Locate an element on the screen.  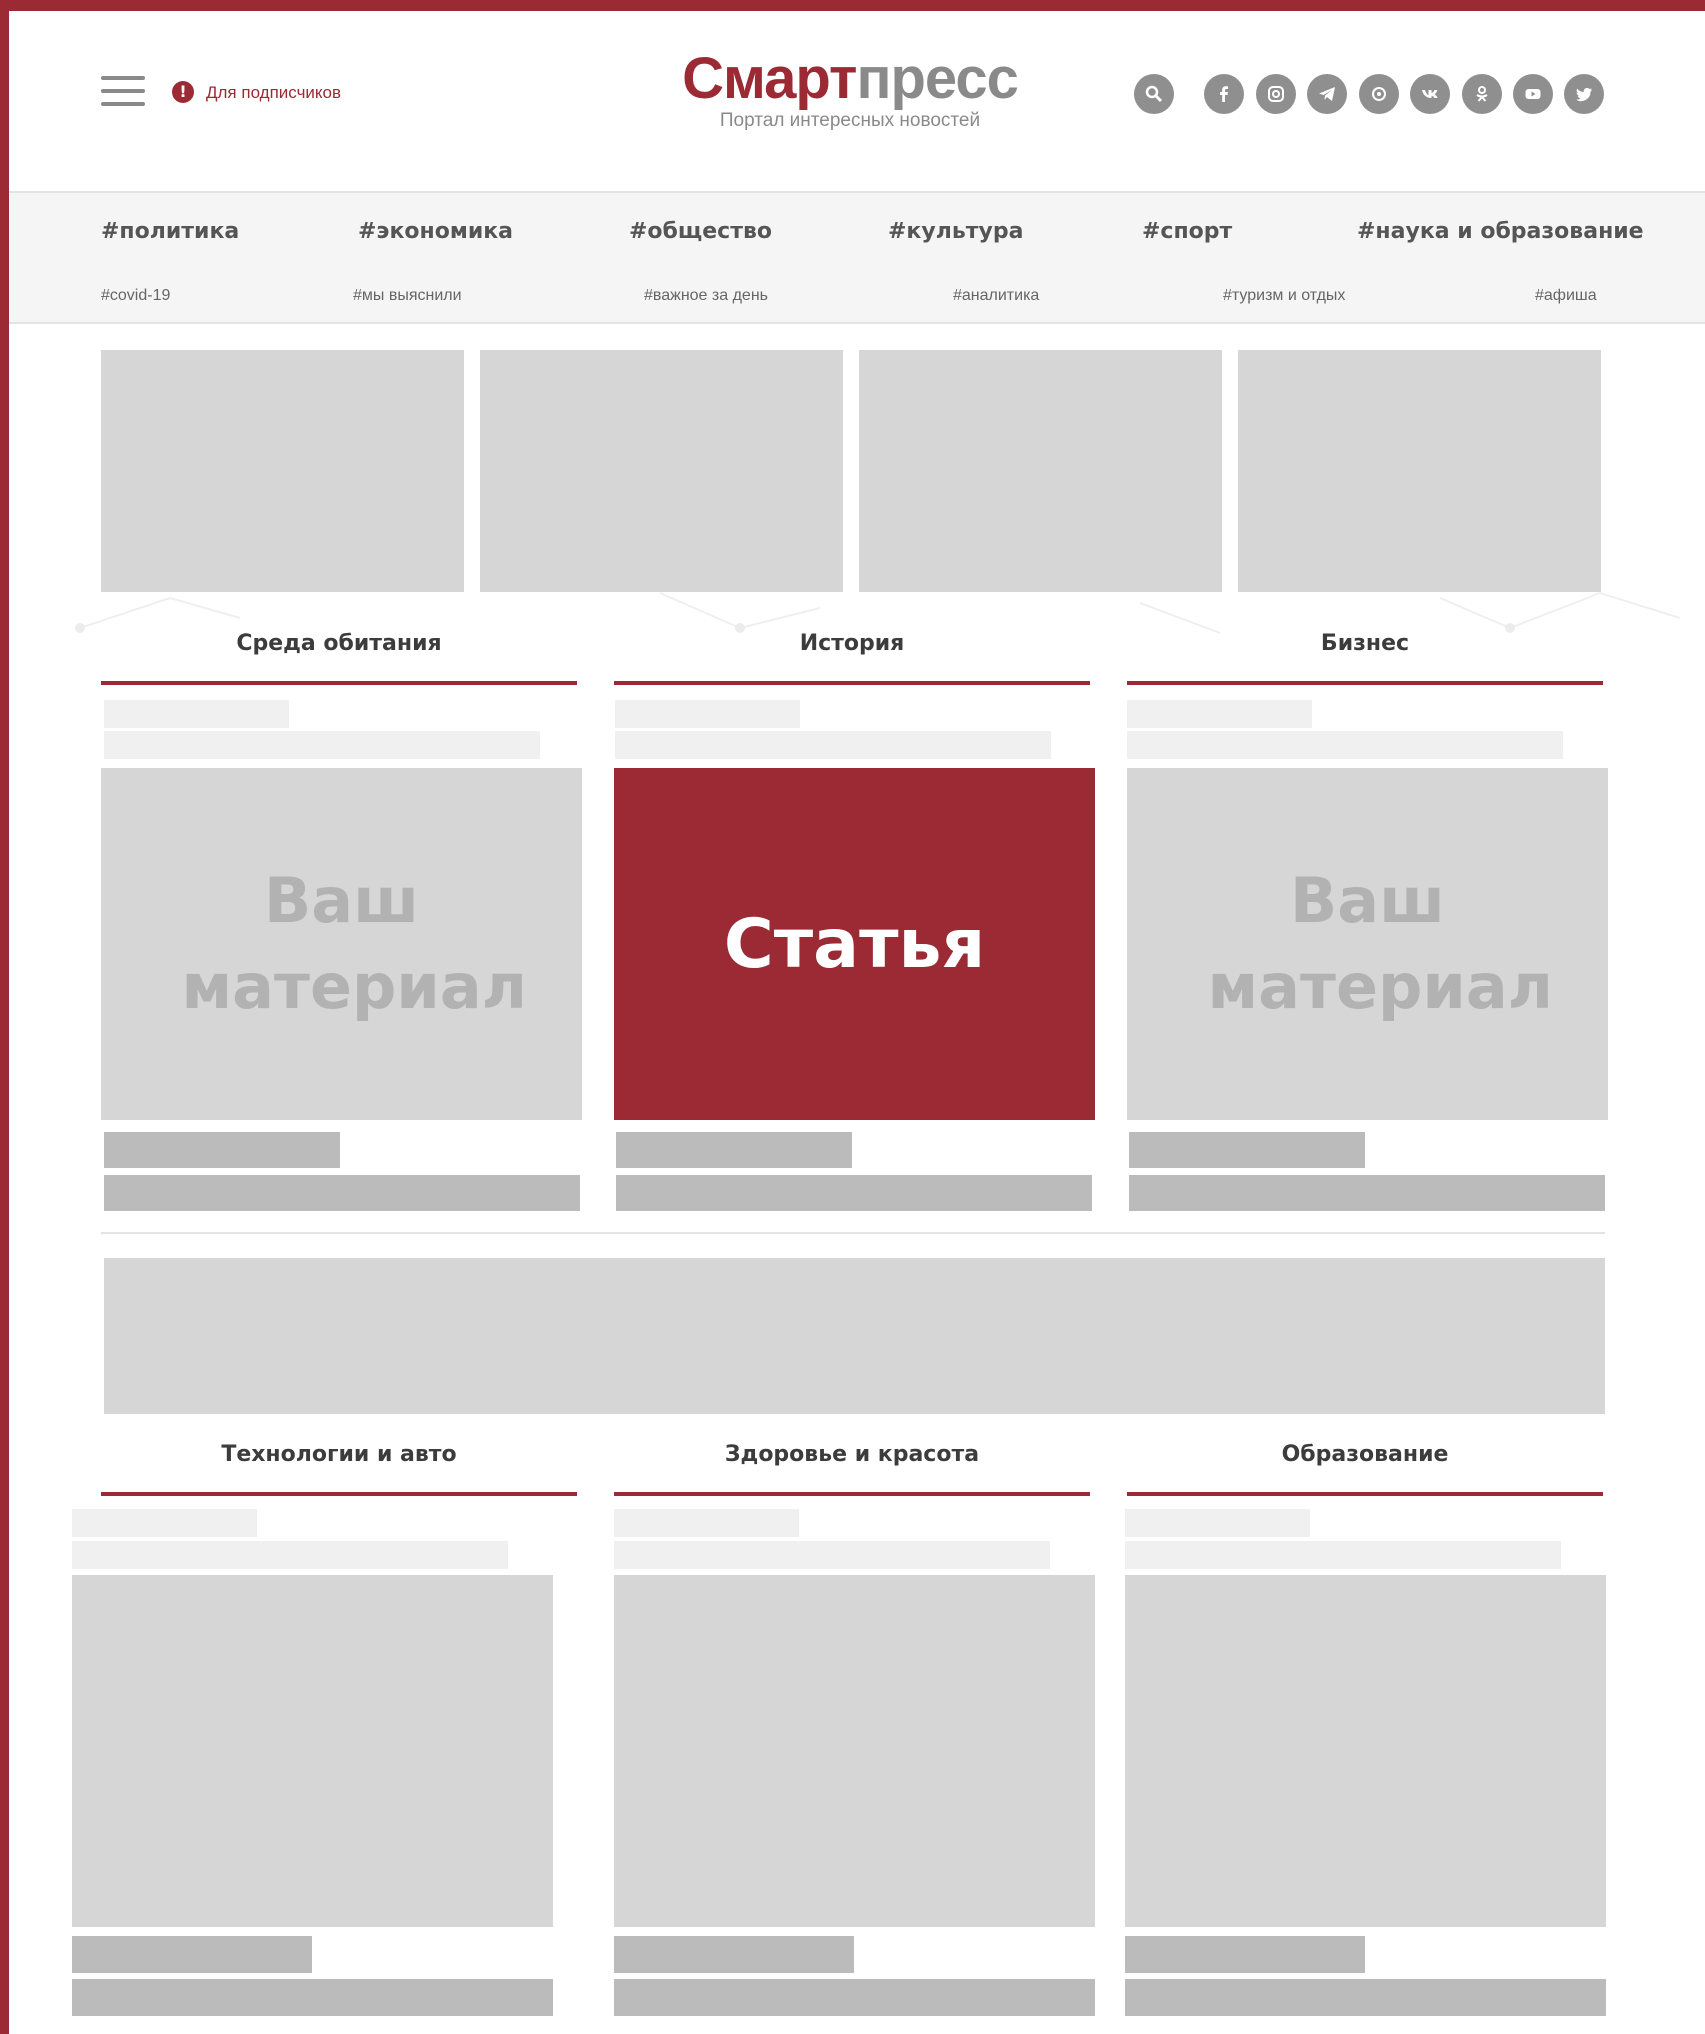
top-frame-border is located at coordinates (852, 5).